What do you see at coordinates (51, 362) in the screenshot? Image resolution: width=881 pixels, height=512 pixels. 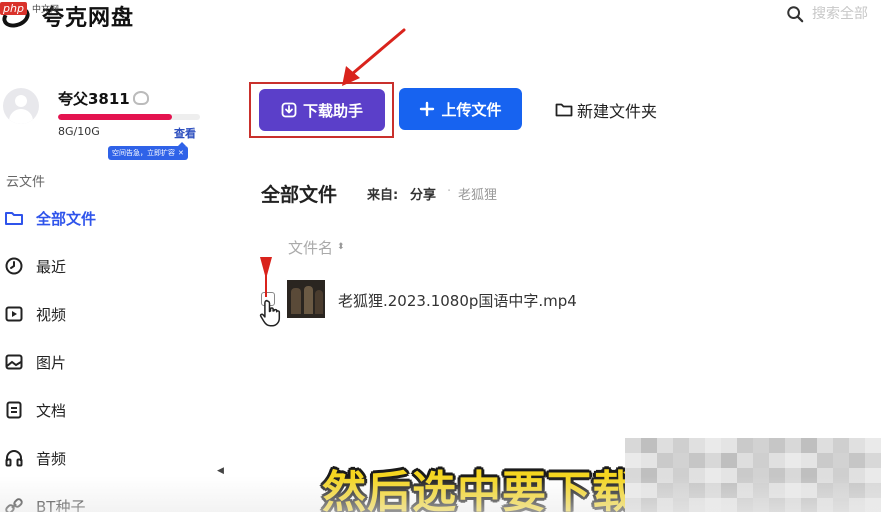 I see `sidebar-item-label: 图片` at bounding box center [51, 362].